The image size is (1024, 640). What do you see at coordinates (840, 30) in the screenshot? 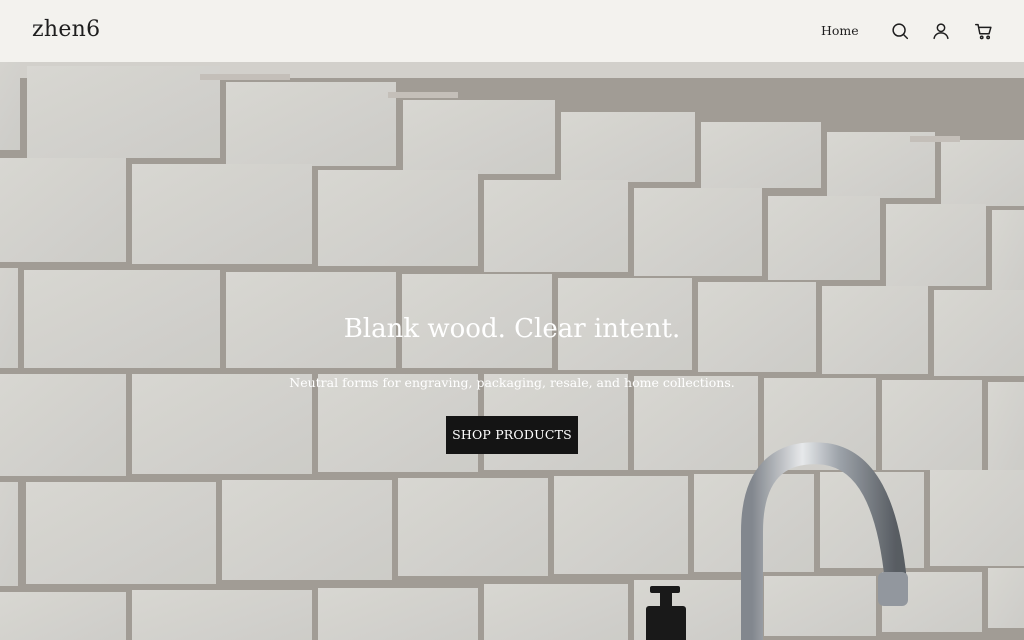
I see `nav-link-home: Home` at bounding box center [840, 30].